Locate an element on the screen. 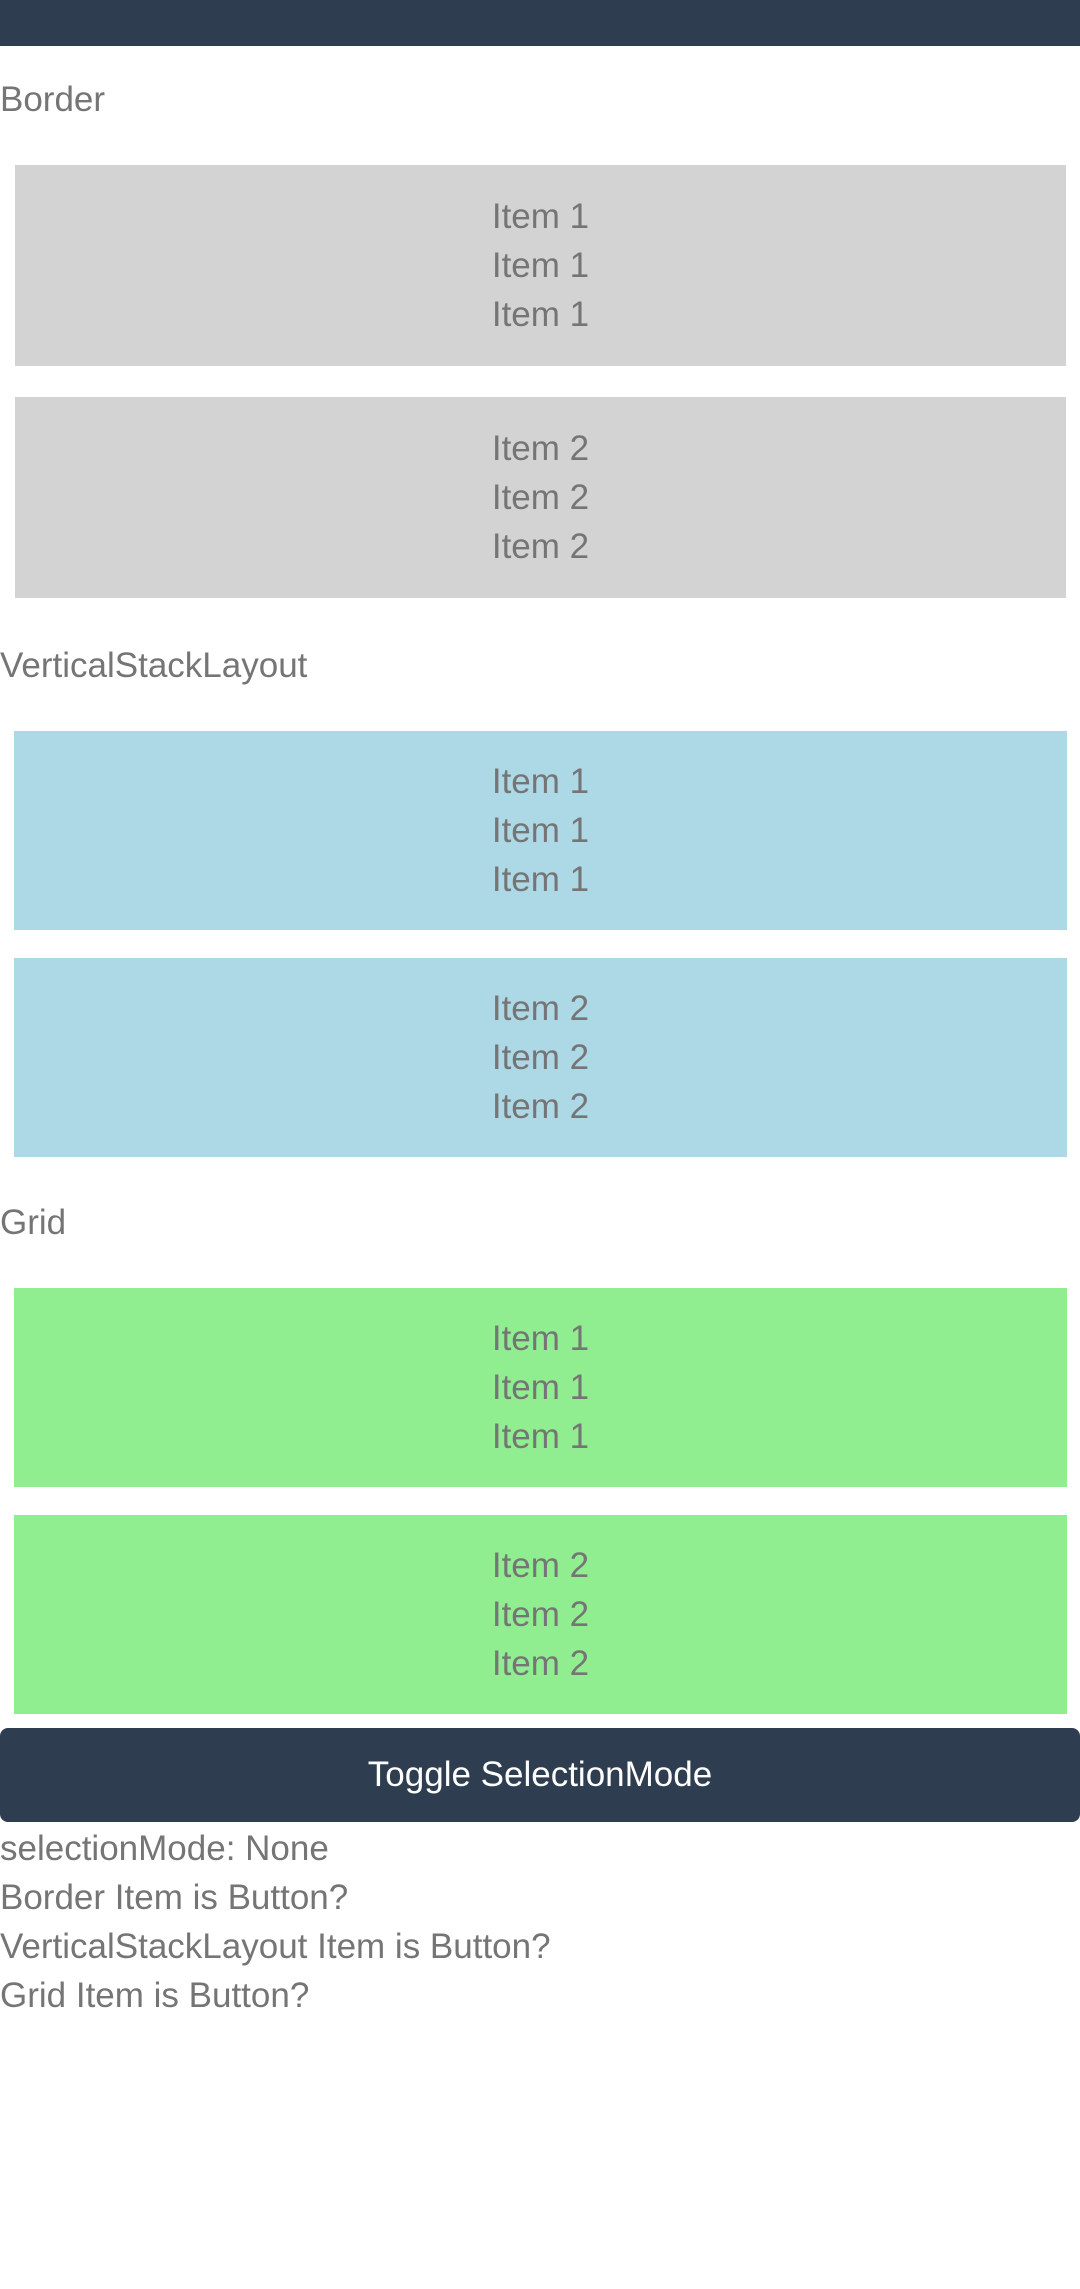  top-bar is located at coordinates (540, 23).